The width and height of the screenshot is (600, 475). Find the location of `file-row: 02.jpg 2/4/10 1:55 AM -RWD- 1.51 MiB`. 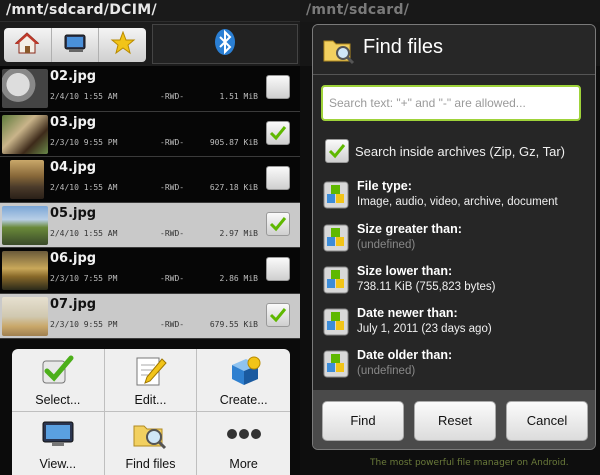

file-row: 02.jpg 2/4/10 1:55 AM -RWD- 1.51 MiB is located at coordinates (150, 89).